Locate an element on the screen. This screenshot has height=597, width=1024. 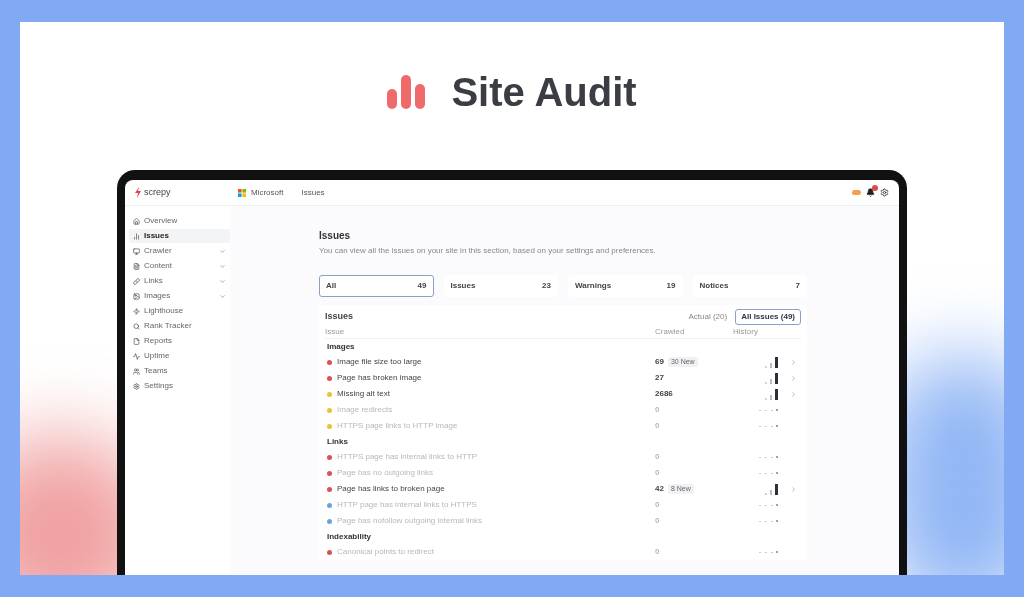
issue-row: Page has broken image 27 is located at coordinates (563, 378).